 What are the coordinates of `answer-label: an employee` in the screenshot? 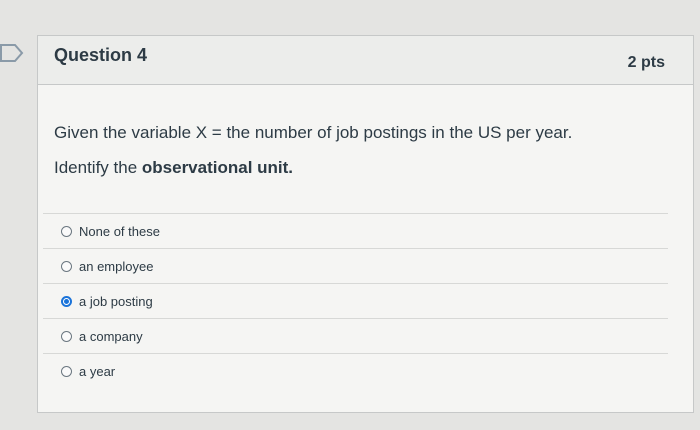 It's located at (116, 266).